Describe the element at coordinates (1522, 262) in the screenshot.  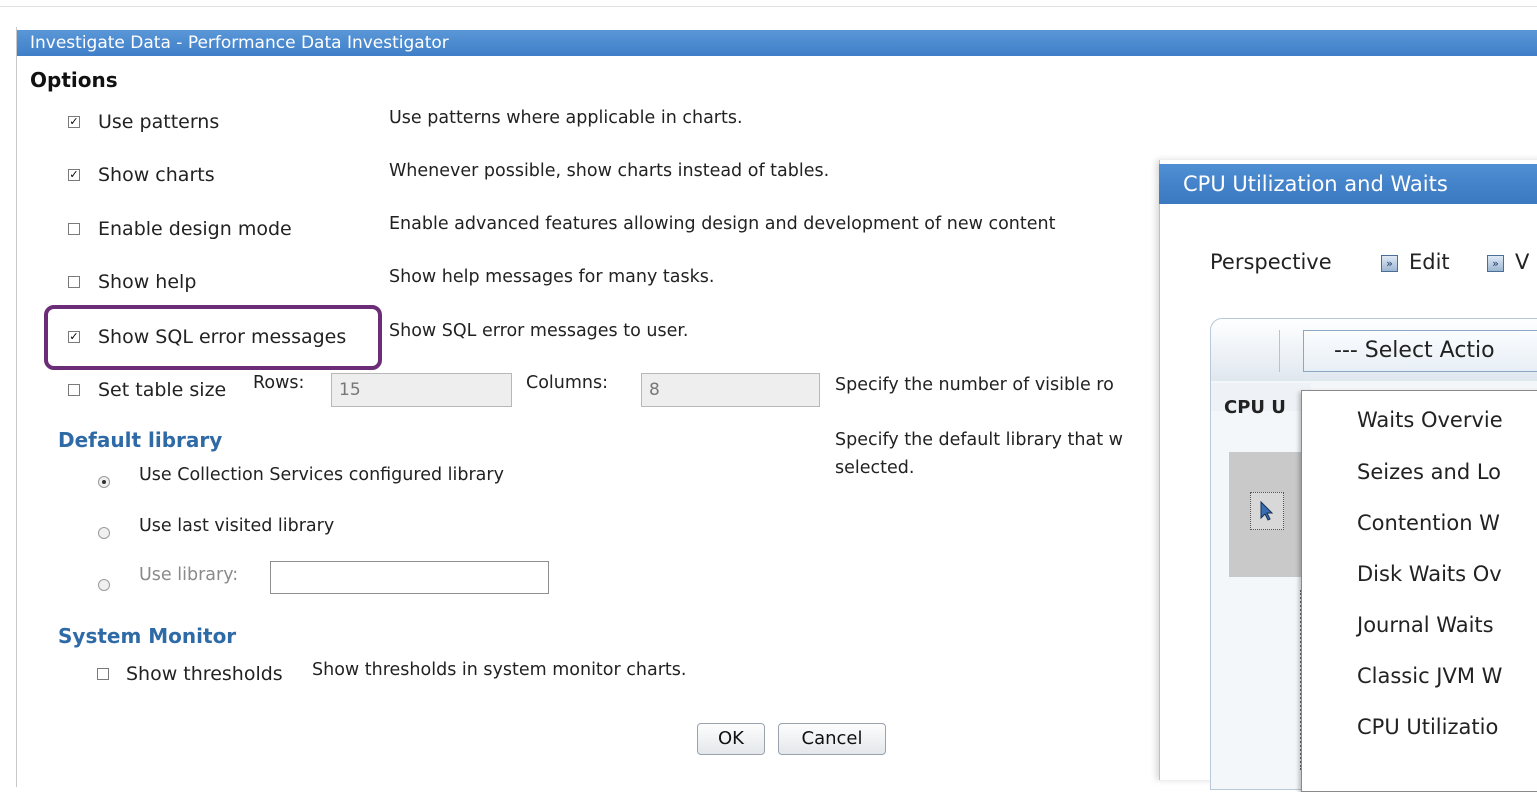
I see `view-menu: V` at that location.